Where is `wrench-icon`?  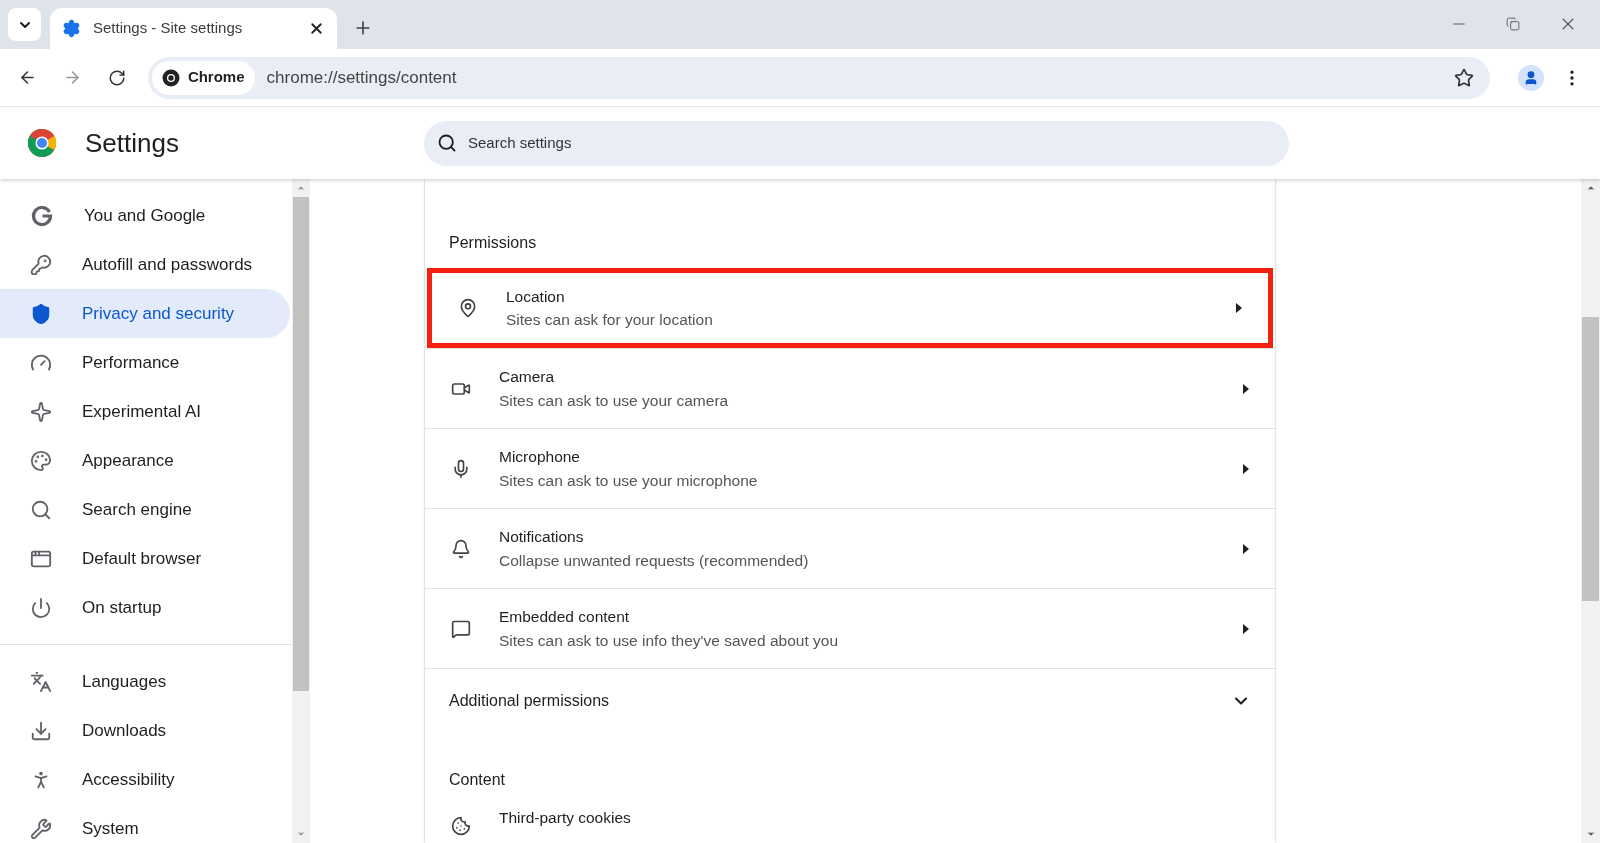 wrench-icon is located at coordinates (41, 828).